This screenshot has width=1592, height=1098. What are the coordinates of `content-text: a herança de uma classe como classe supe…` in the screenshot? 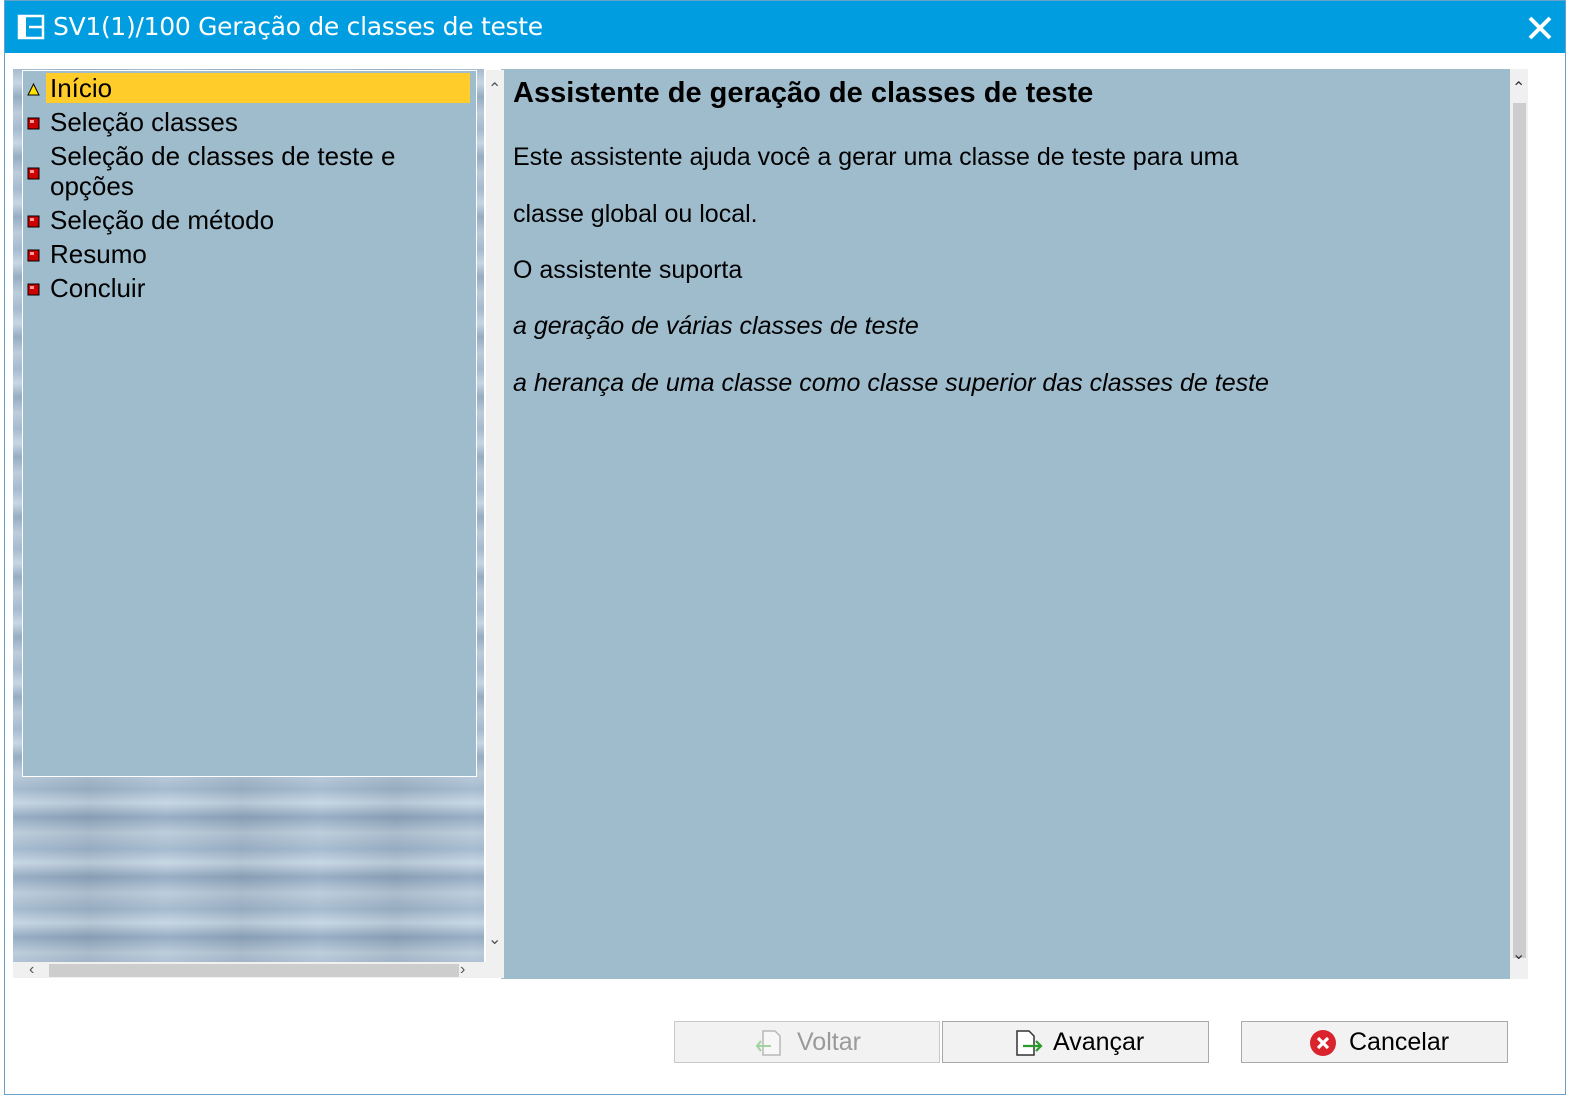 It's located at (891, 383).